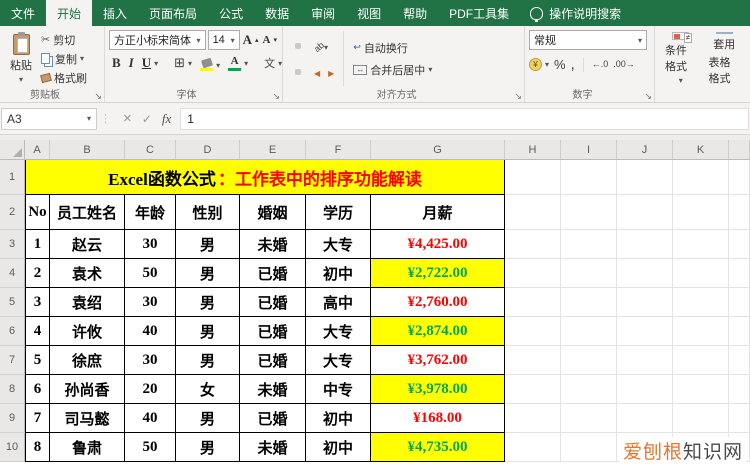  I want to click on col-header-g: G, so click(438, 149).